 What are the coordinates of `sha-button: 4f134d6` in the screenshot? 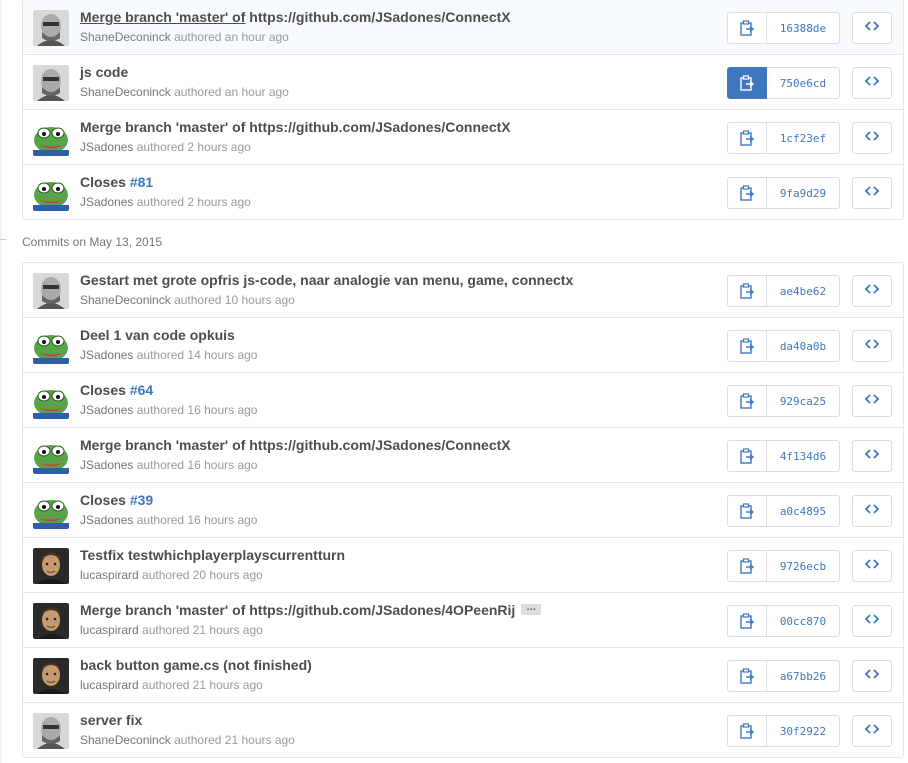 It's located at (803, 456).